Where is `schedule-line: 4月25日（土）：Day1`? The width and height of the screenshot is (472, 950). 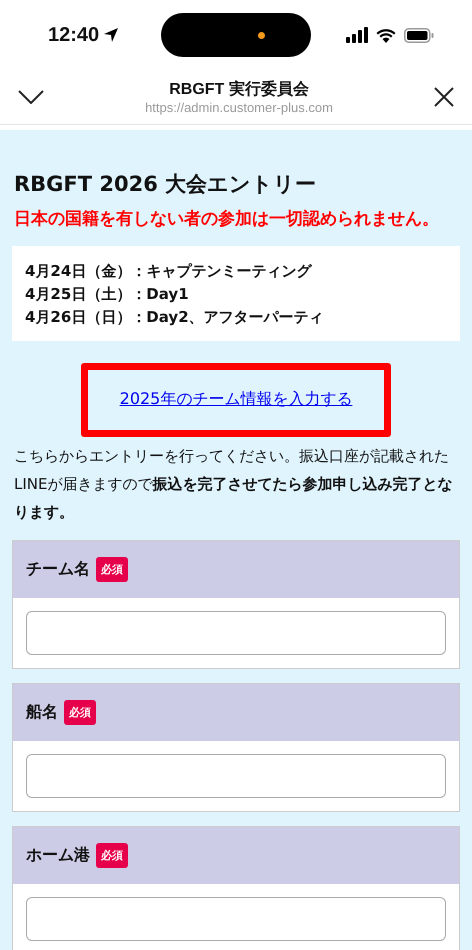 schedule-line: 4月25日（土）：Day1 is located at coordinates (107, 294).